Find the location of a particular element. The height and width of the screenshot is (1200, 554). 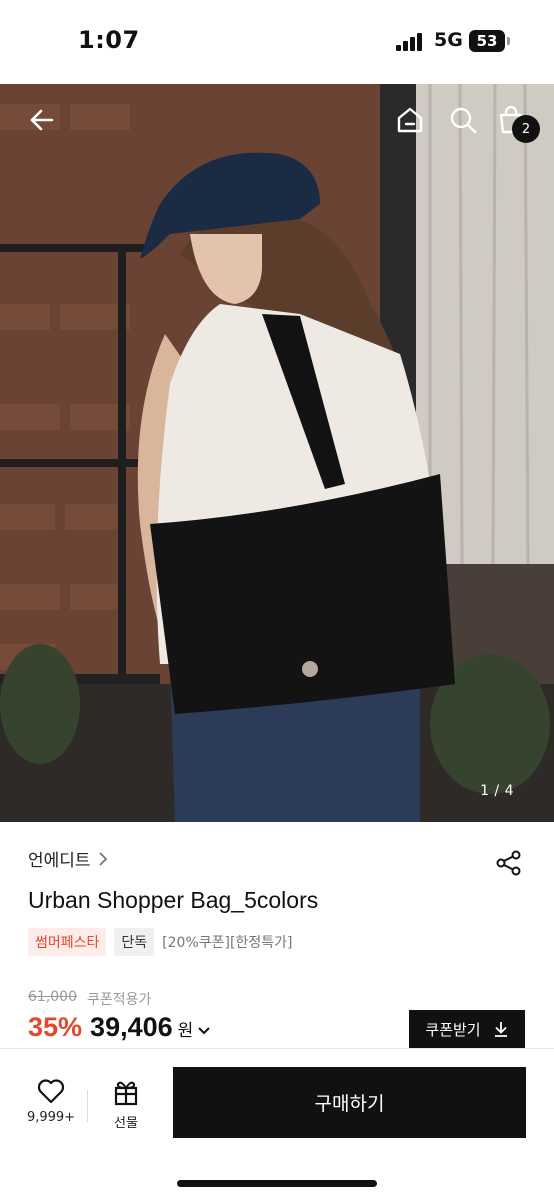

search-button is located at coordinates (463, 120).